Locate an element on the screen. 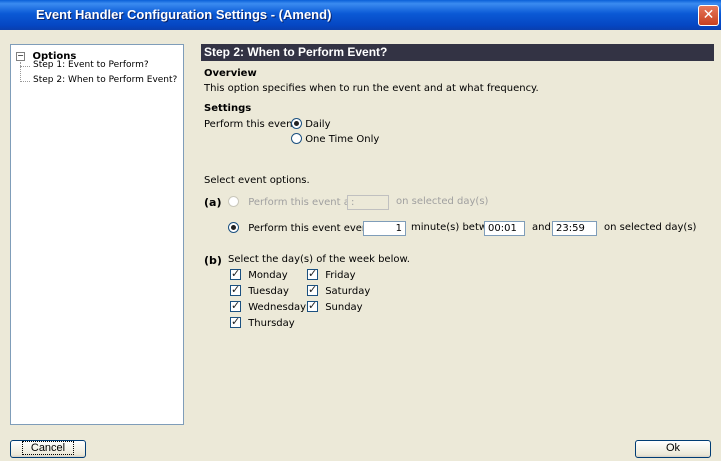 This screenshot has width=721, height=461. checkbox-sunday-box is located at coordinates (312, 305).